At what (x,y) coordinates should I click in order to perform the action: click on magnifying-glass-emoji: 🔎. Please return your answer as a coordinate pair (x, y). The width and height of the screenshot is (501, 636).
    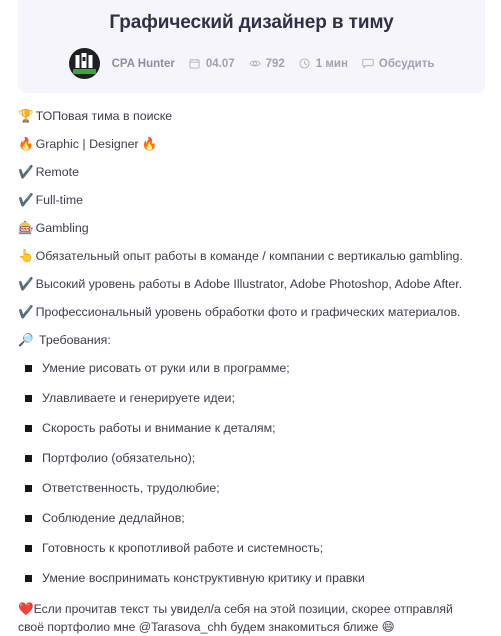
    Looking at the image, I should click on (26, 339).